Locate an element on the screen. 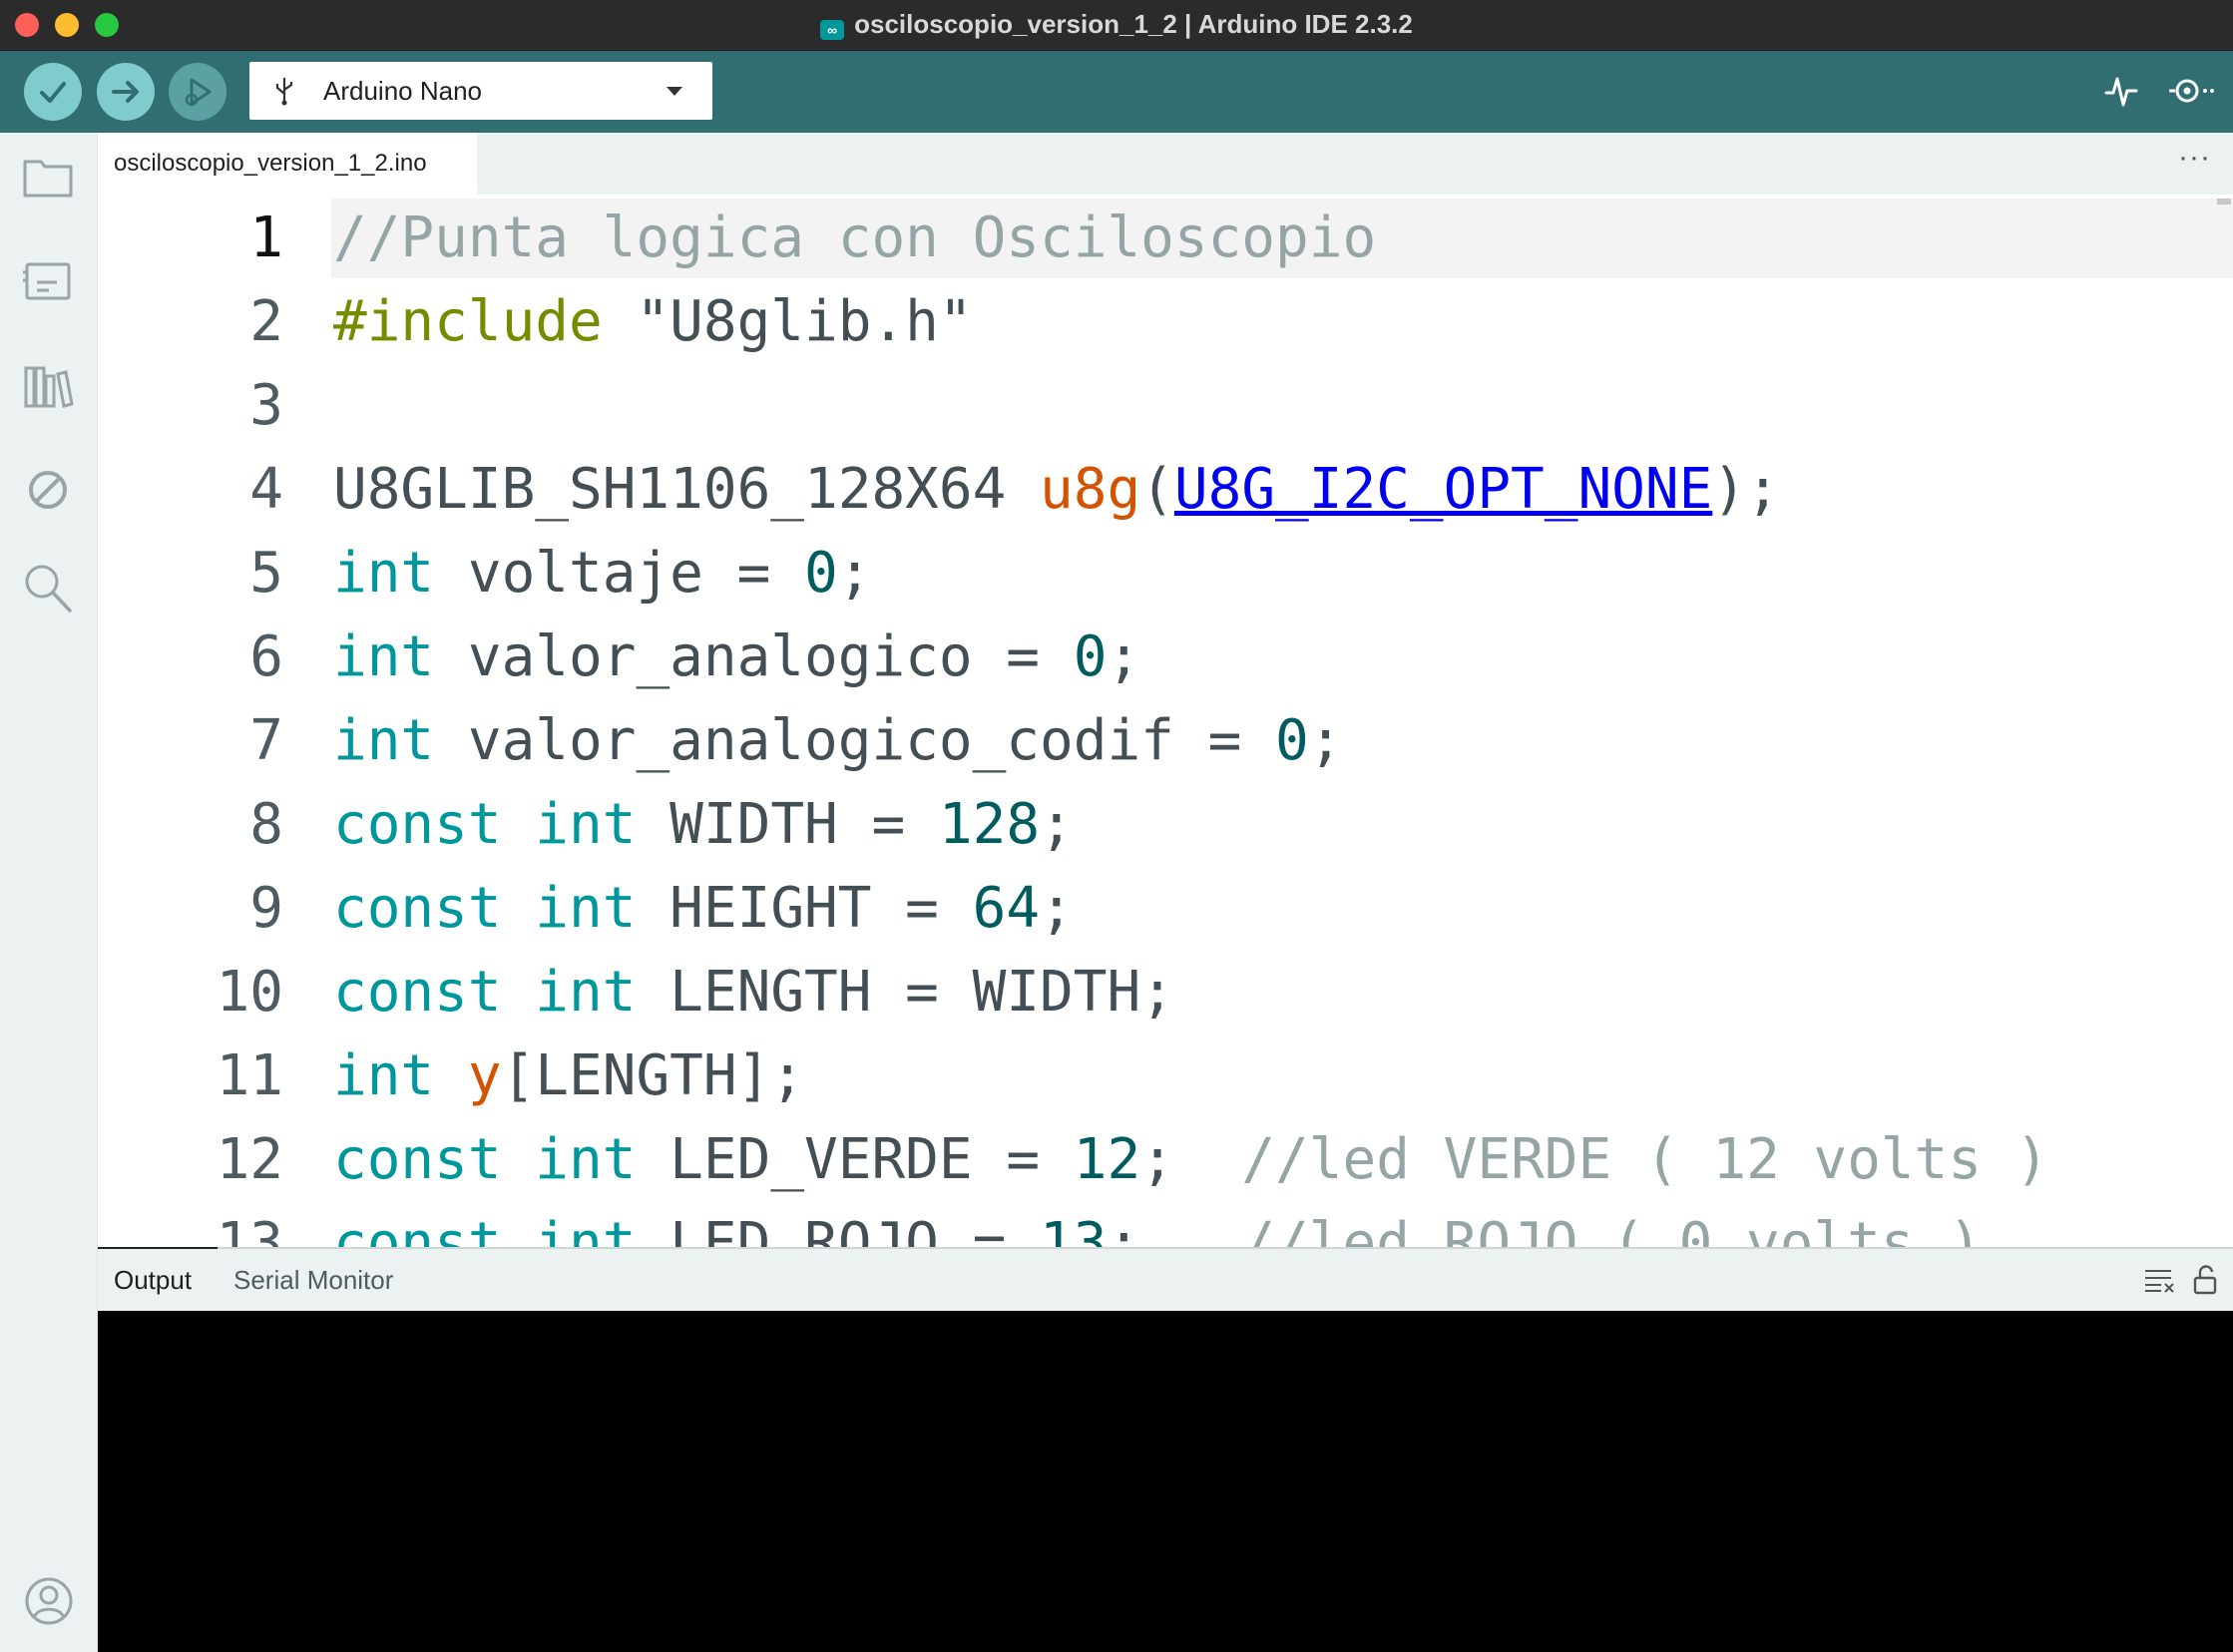 The image size is (2233, 1652). clear-output-button is located at coordinates (2159, 1282).